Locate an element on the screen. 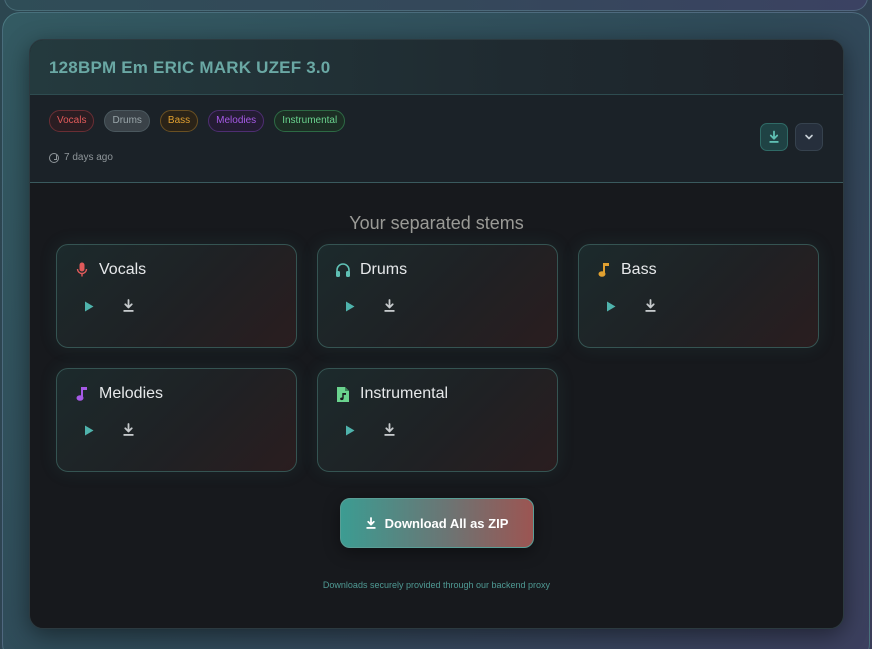 The image size is (872, 649). card-header: 128BPM Em ERIC MARK UZEF 3.0 is located at coordinates (436, 67).